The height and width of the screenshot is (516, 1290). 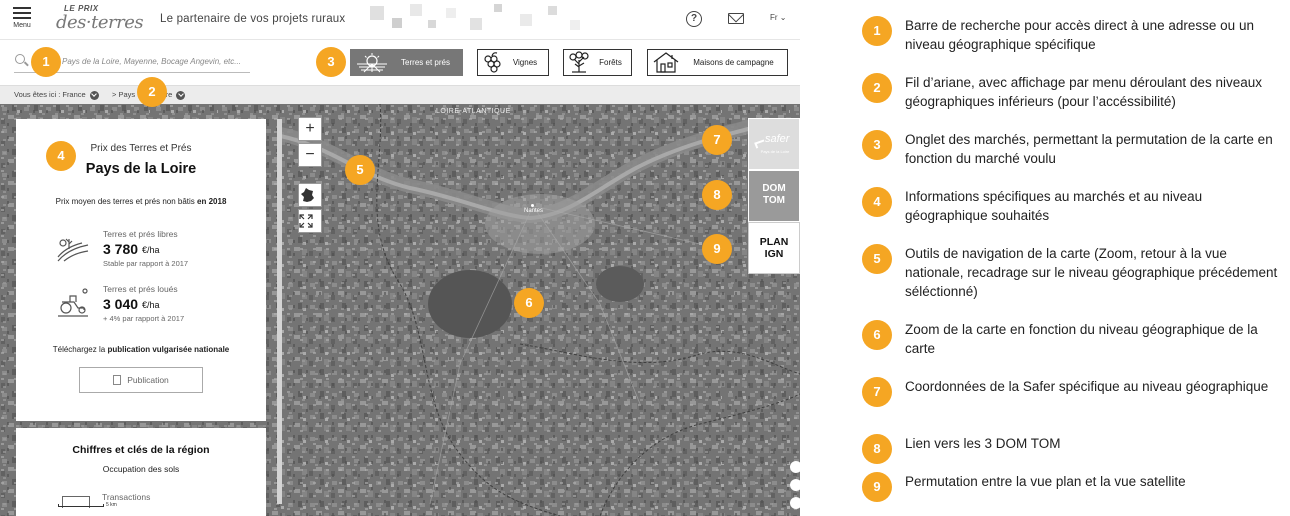 I want to click on price-trend: + 4% par rapport à 2017, so click(x=143, y=318).